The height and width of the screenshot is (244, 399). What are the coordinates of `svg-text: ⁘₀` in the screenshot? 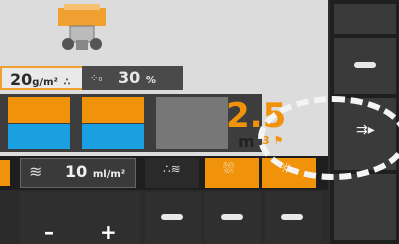 It's located at (96, 78).